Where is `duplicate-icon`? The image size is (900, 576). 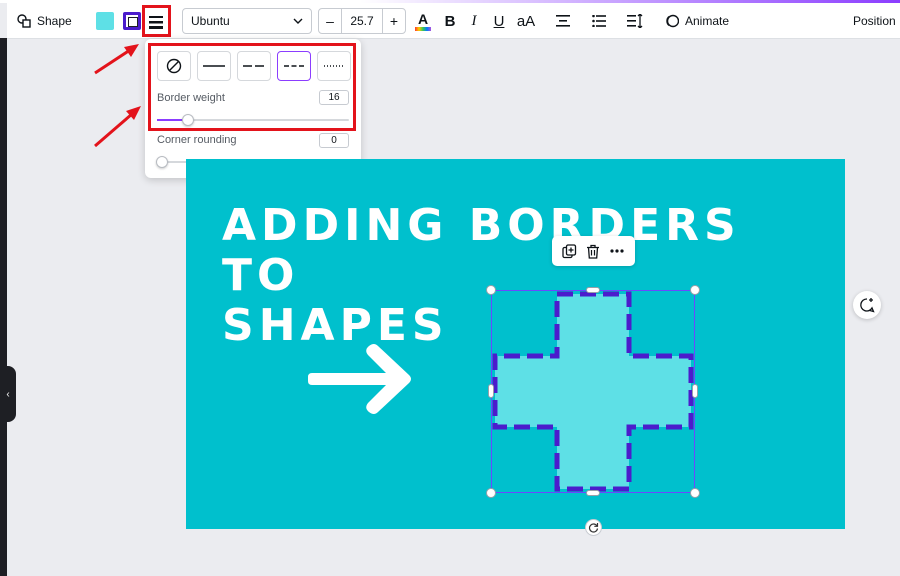
duplicate-icon is located at coordinates (569, 250).